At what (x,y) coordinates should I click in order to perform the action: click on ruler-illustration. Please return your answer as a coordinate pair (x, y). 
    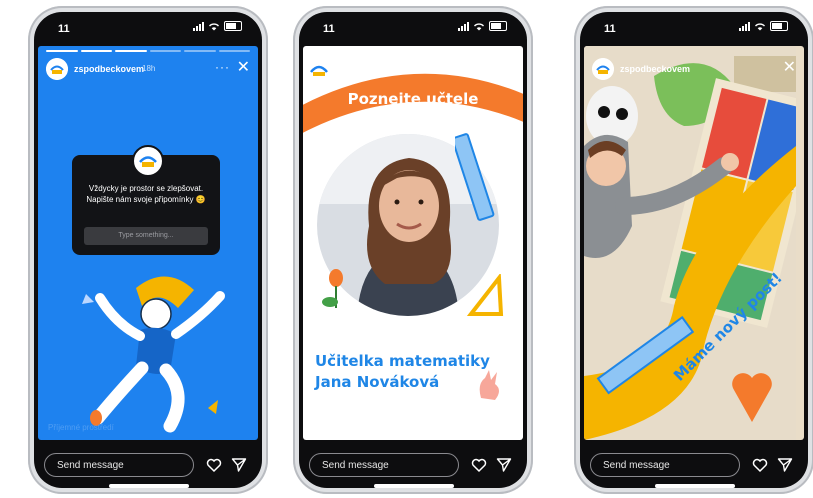
    Looking at the image, I should click on (475, 177).